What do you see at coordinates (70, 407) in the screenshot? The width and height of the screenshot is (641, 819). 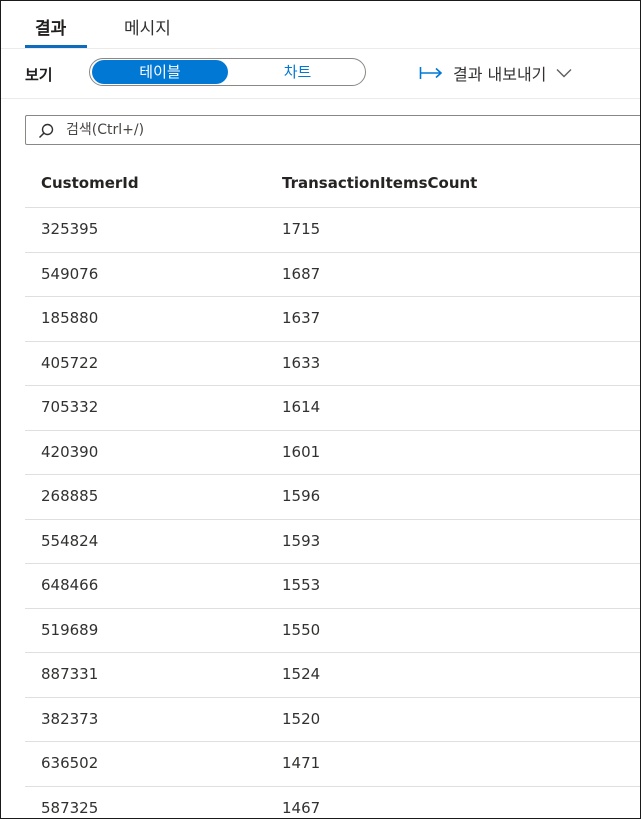 I see `cell-customerid: 705332` at bounding box center [70, 407].